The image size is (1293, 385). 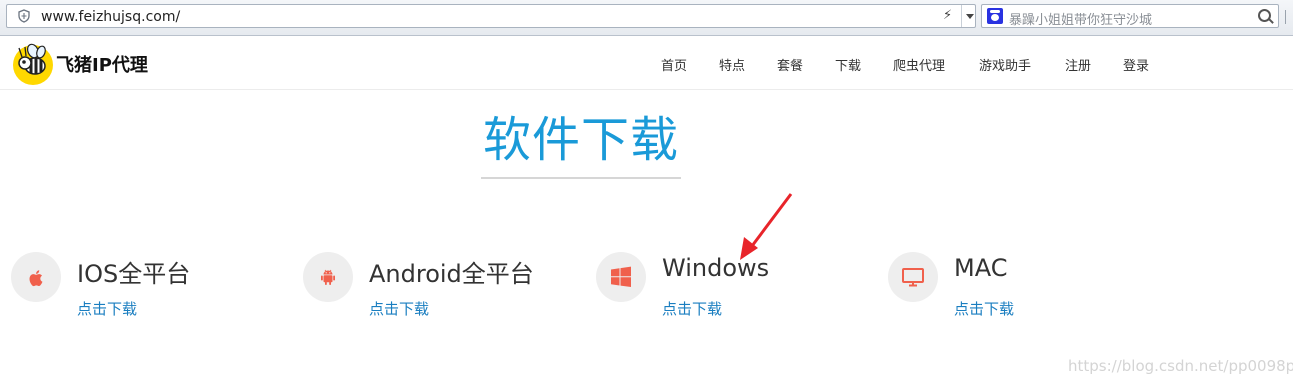 I want to click on download-link-ios: 点击下载, so click(x=107, y=308).